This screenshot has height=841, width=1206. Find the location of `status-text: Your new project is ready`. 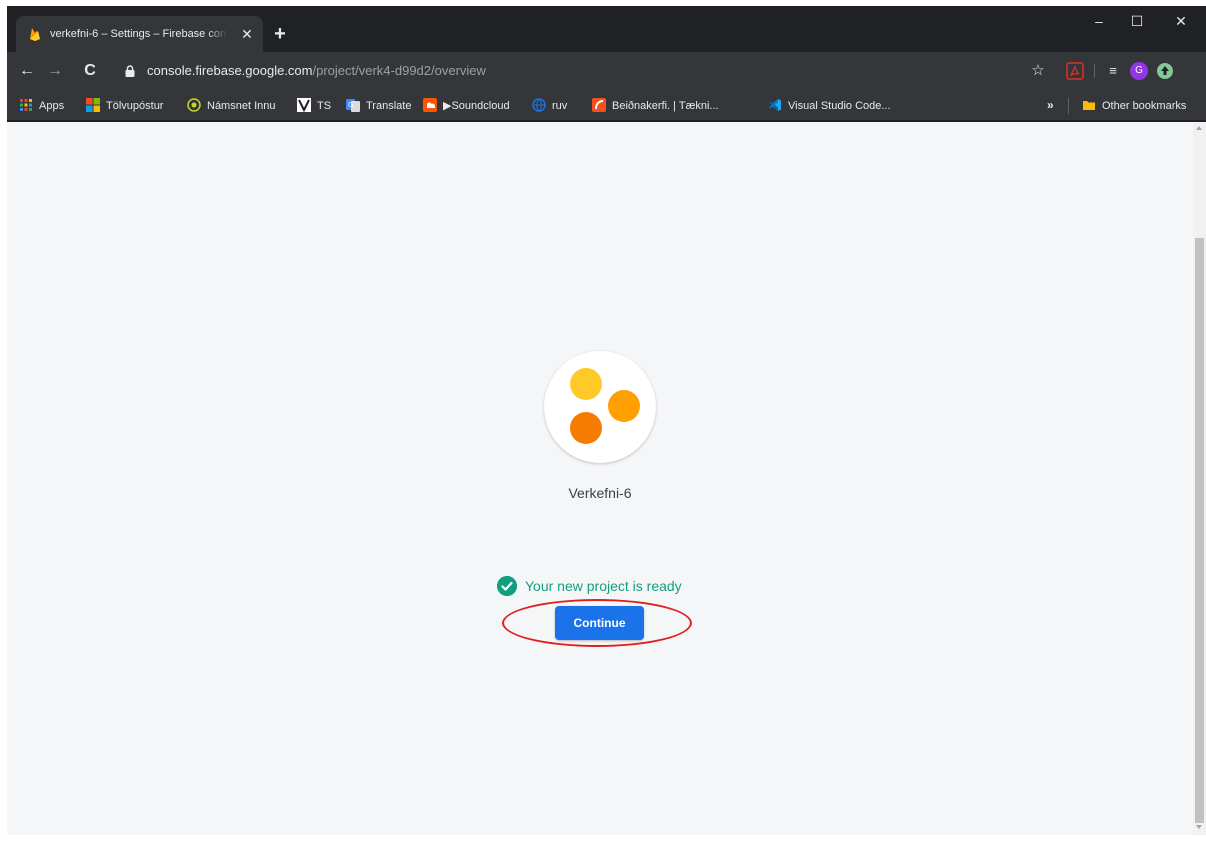

status-text: Your new project is ready is located at coordinates (603, 586).